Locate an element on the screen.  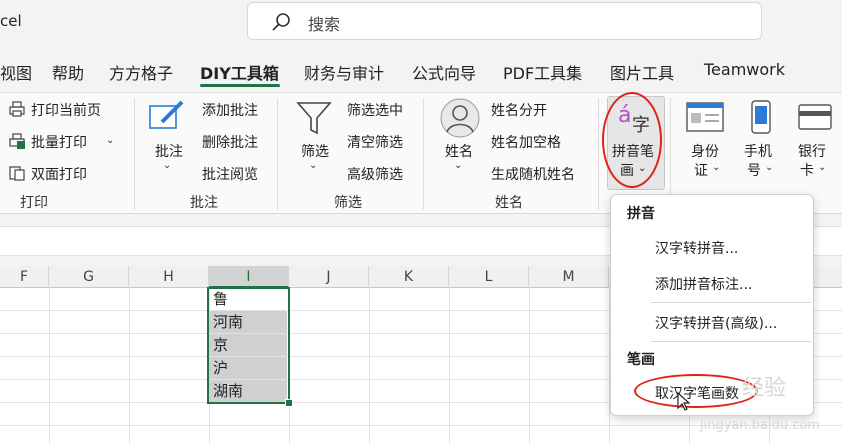
printer-icon is located at coordinates (17, 109).